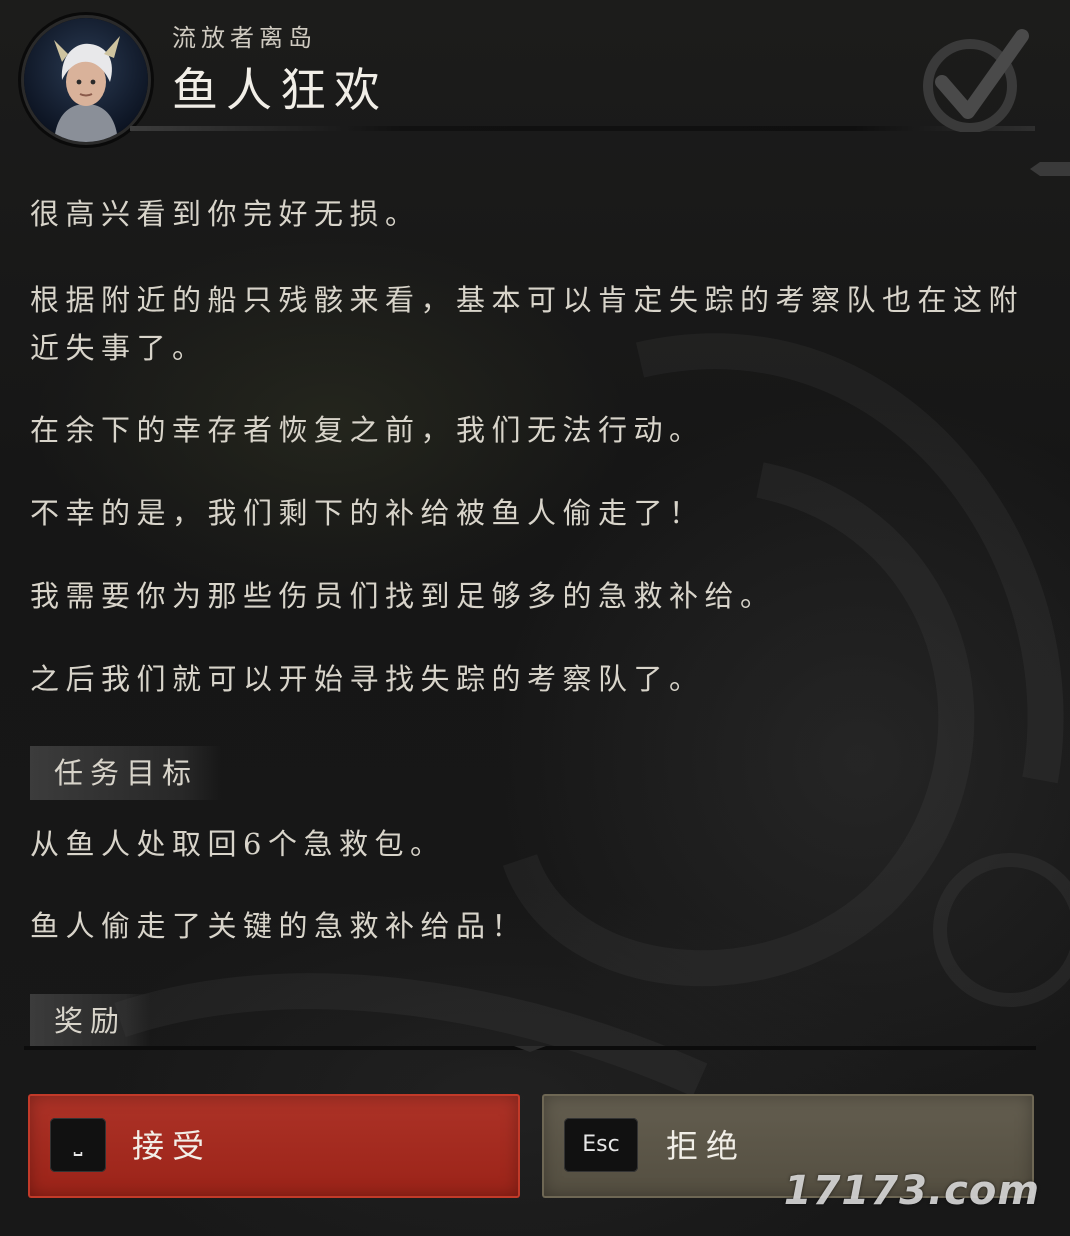 The height and width of the screenshot is (1236, 1070). Describe the element at coordinates (601, 1145) in the screenshot. I see `esc-key-hint: Esc` at that location.